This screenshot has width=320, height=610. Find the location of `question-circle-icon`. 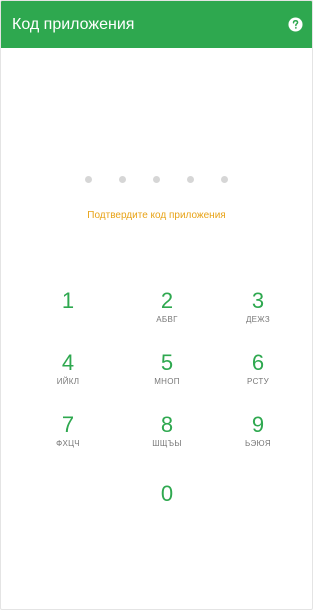

question-circle-icon is located at coordinates (295, 24).